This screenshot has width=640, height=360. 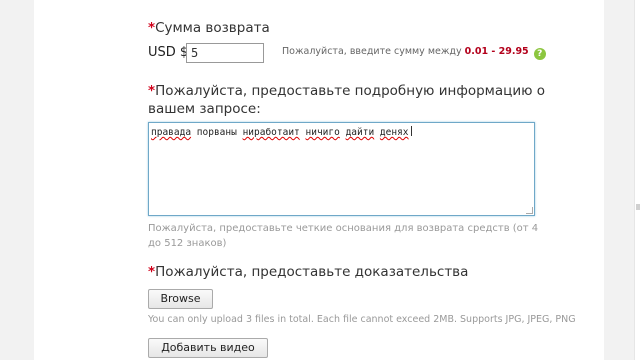 I want to click on text-word: правада, so click(x=171, y=132).